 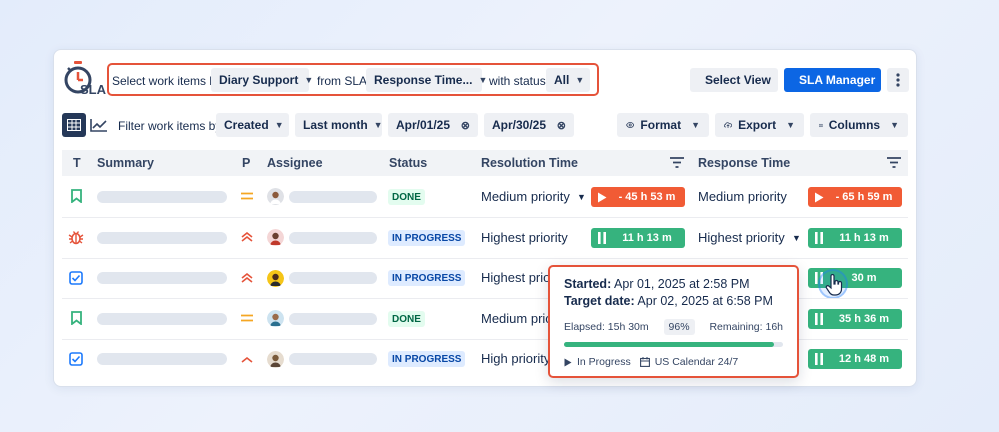 I want to click on target-line: Target date: Apr 02, 2025 at 6:58 PM, so click(x=673, y=301).